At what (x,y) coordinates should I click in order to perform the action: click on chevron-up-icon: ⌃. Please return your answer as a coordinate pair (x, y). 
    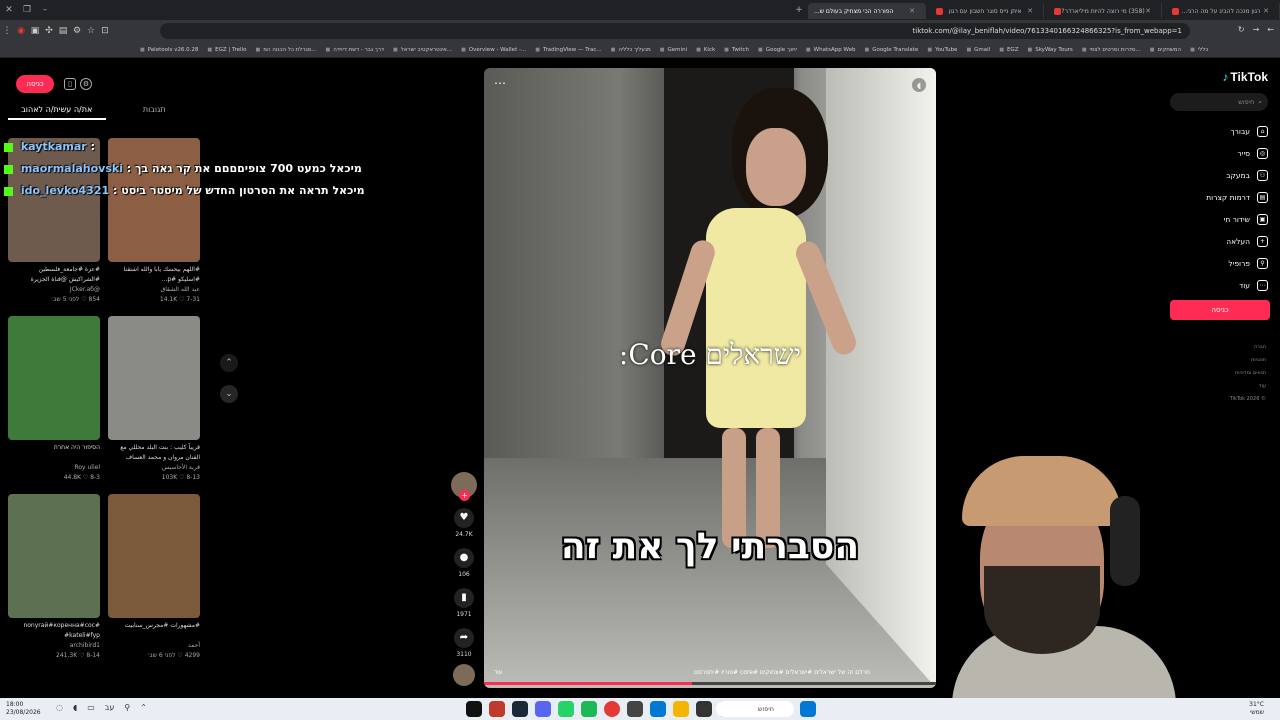
    Looking at the image, I should click on (143, 707).